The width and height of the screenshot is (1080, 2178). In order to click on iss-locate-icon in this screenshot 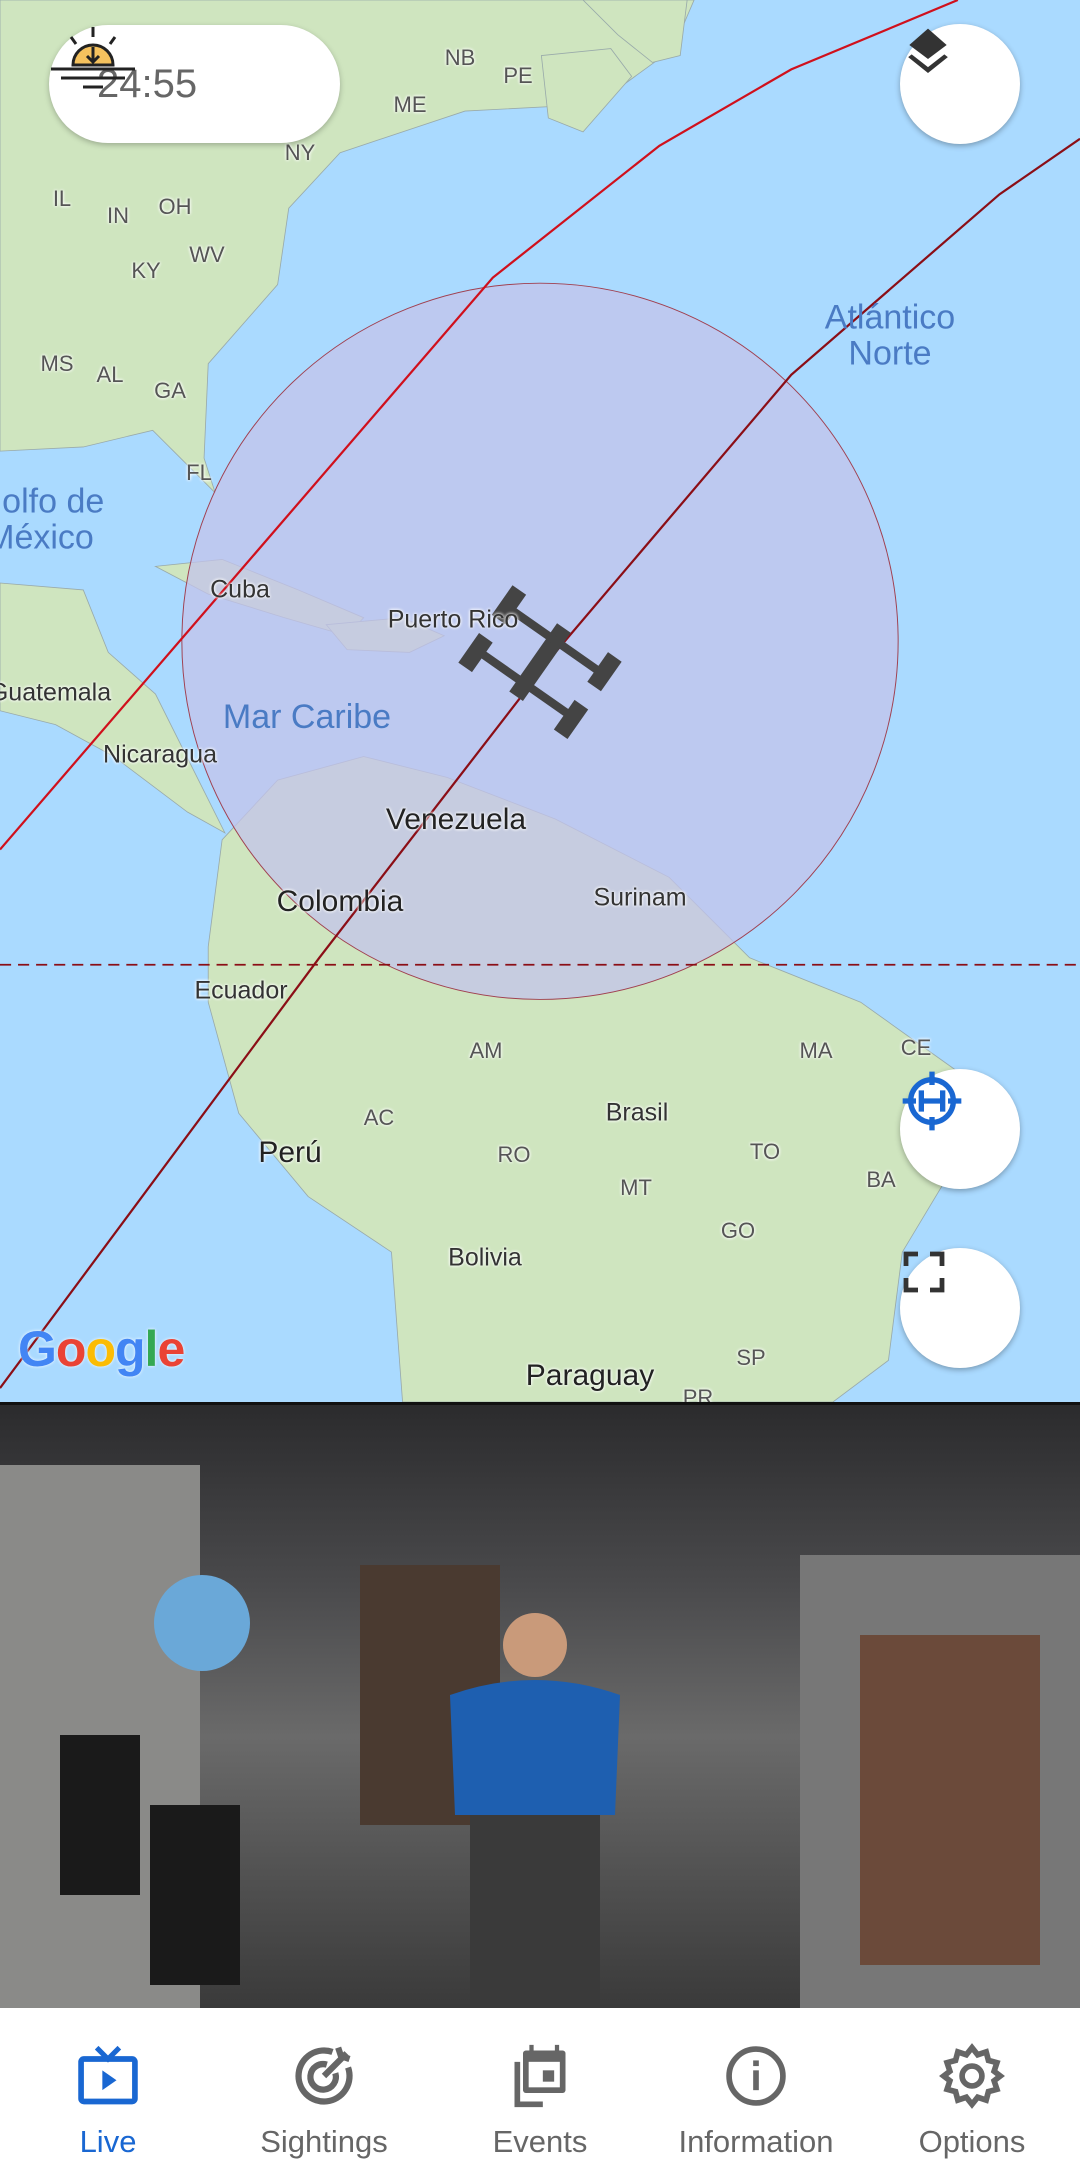, I will do `click(932, 1101)`.